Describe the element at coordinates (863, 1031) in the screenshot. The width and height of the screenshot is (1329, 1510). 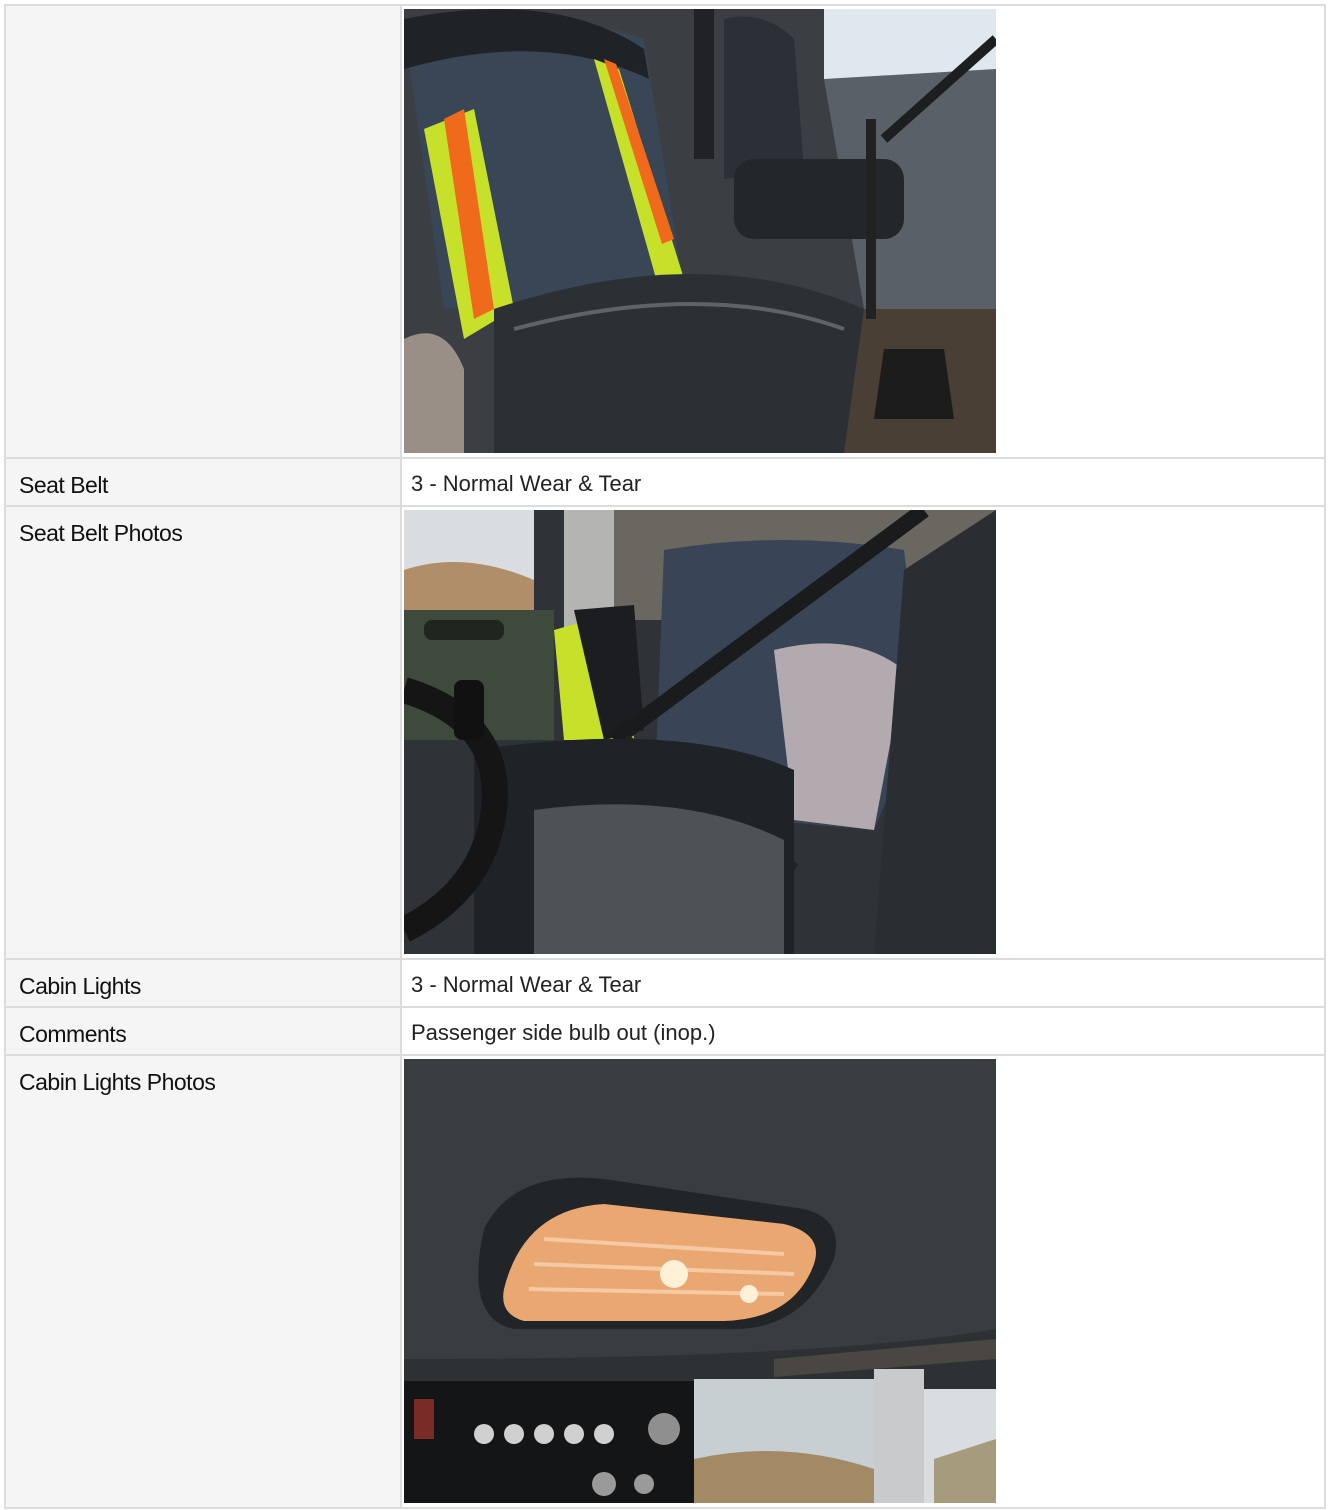
I see `row-value-cell: Passenger side bulb out (inop.)` at that location.